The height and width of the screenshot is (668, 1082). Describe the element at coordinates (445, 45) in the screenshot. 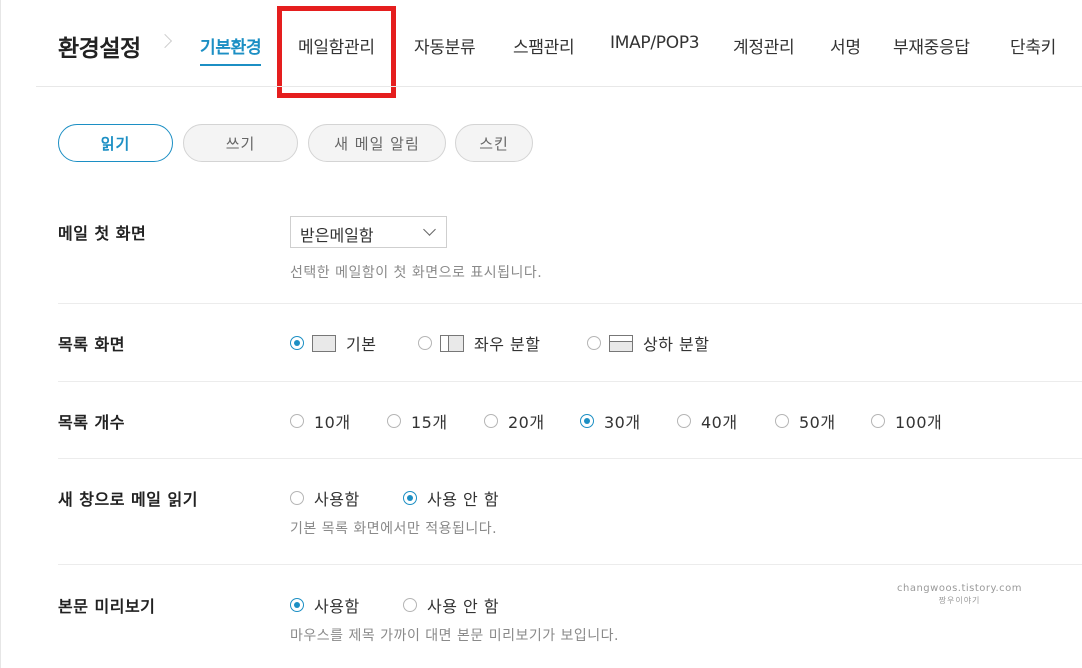

I see `tab-auto-sort: 자동분류` at that location.